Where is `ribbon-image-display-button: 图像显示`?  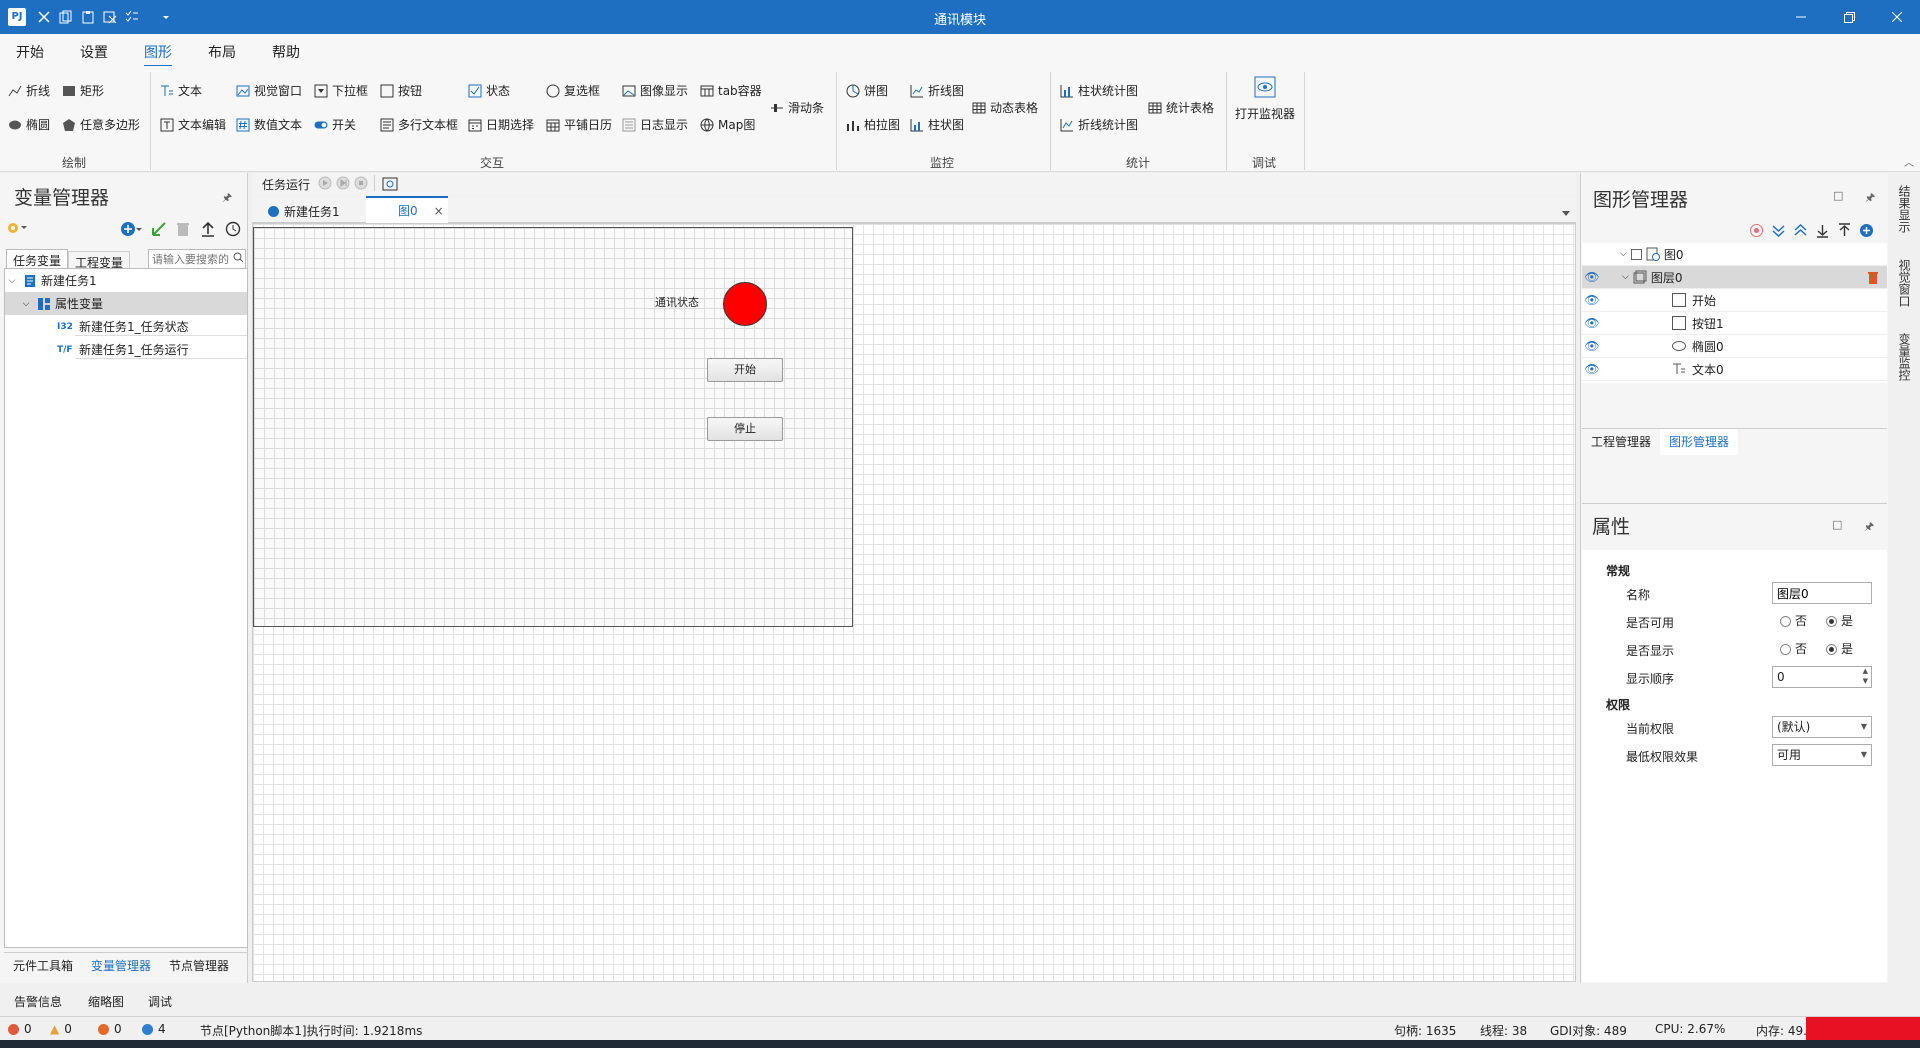 ribbon-image-display-button: 图像显示 is located at coordinates (655, 90).